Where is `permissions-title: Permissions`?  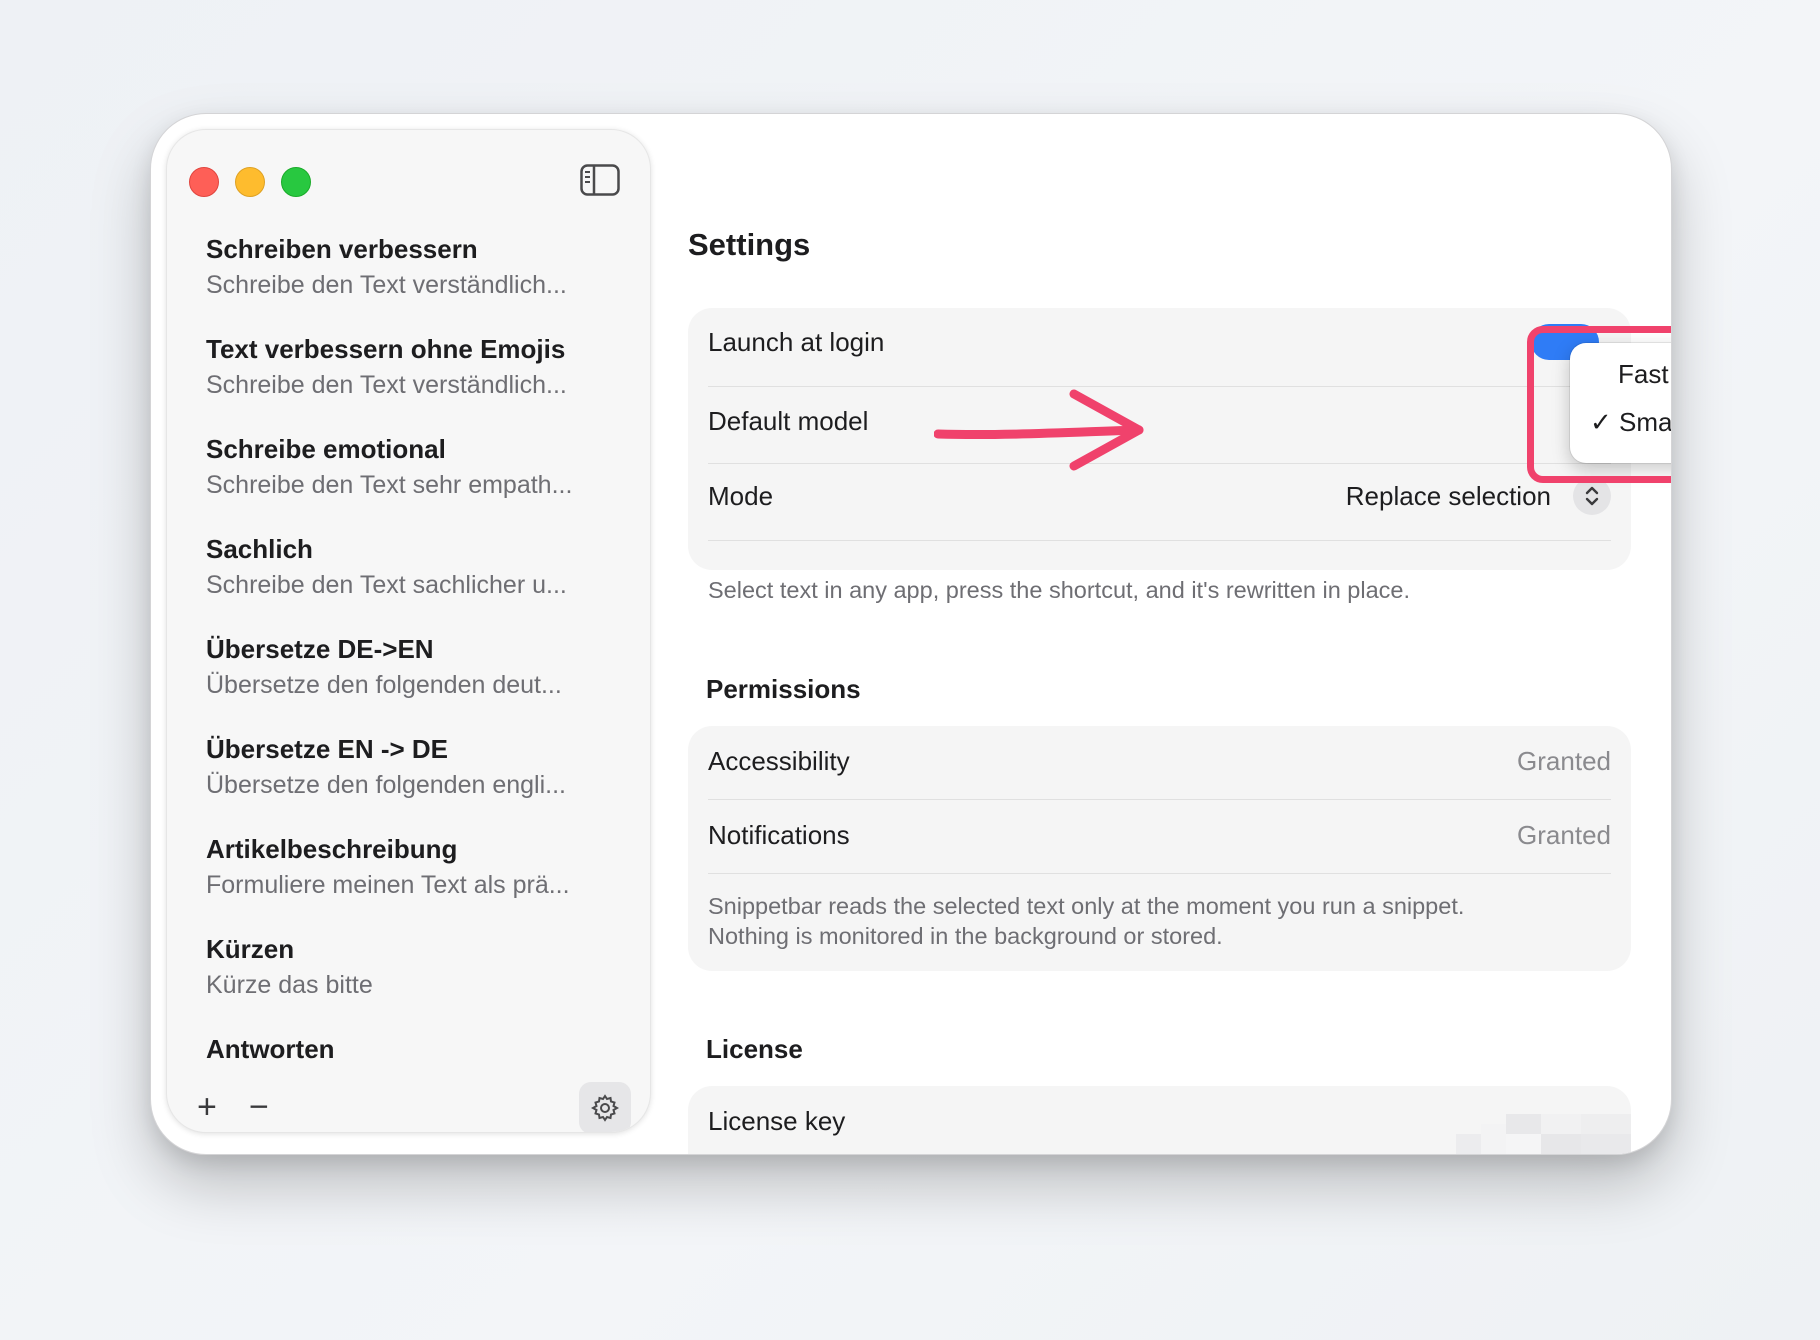
permissions-title: Permissions is located at coordinates (783, 689).